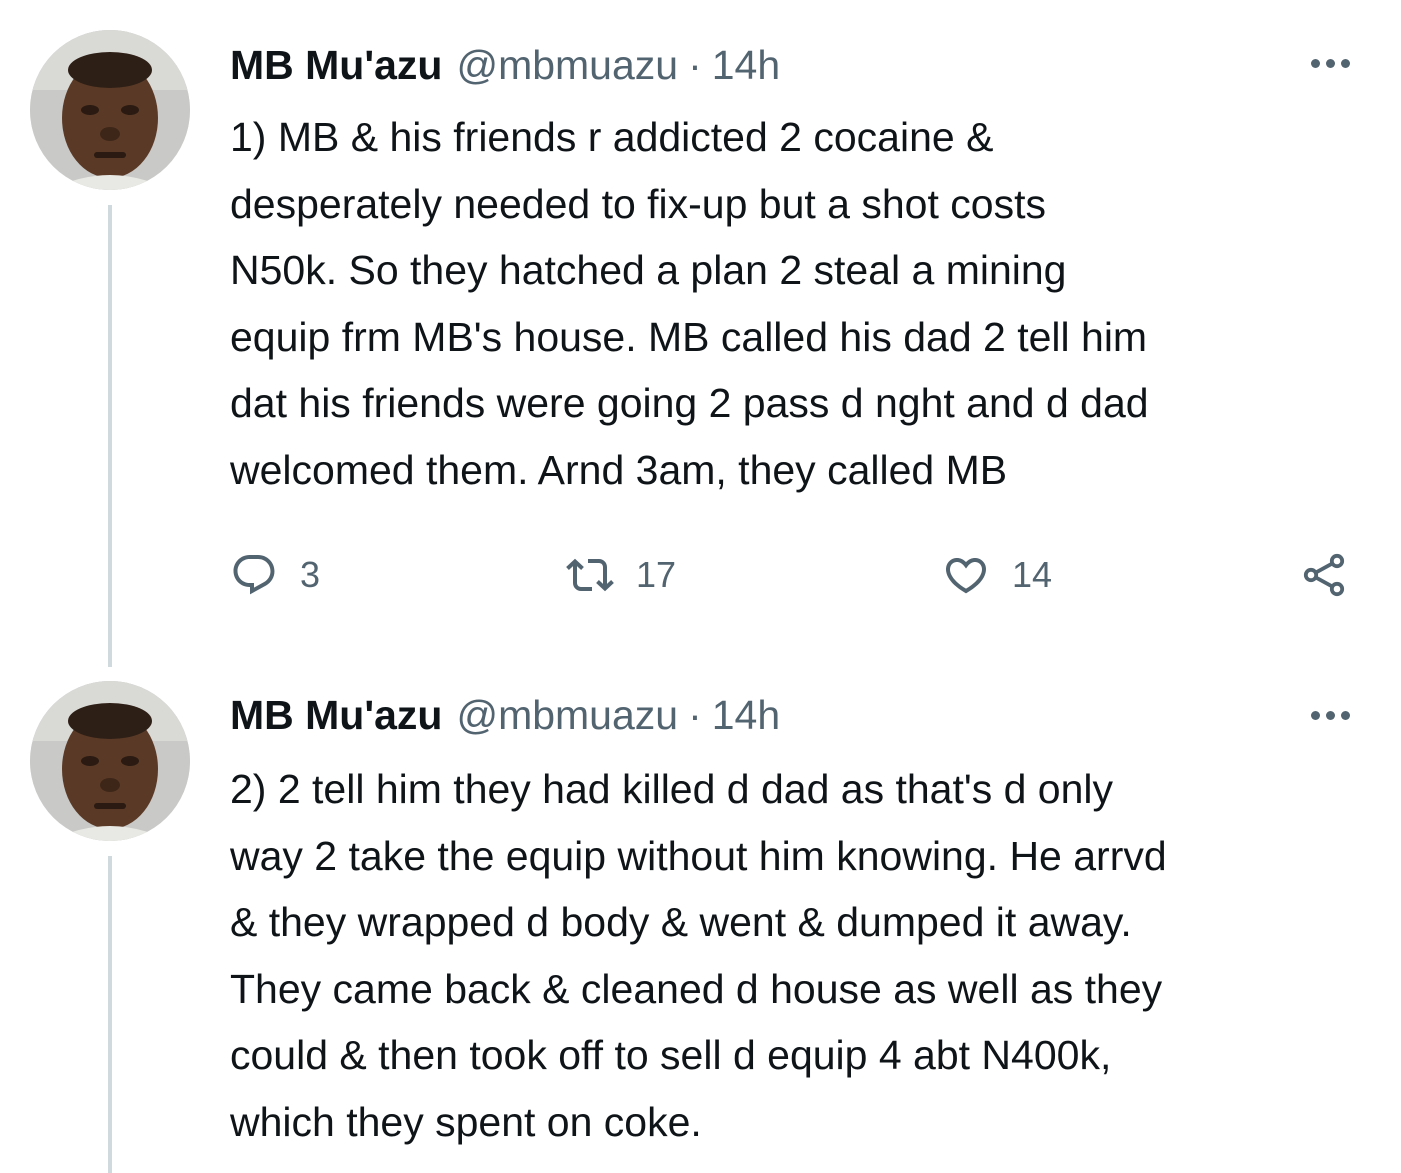 The height and width of the screenshot is (1173, 1401). What do you see at coordinates (254, 575) in the screenshot?
I see `reply-icon` at bounding box center [254, 575].